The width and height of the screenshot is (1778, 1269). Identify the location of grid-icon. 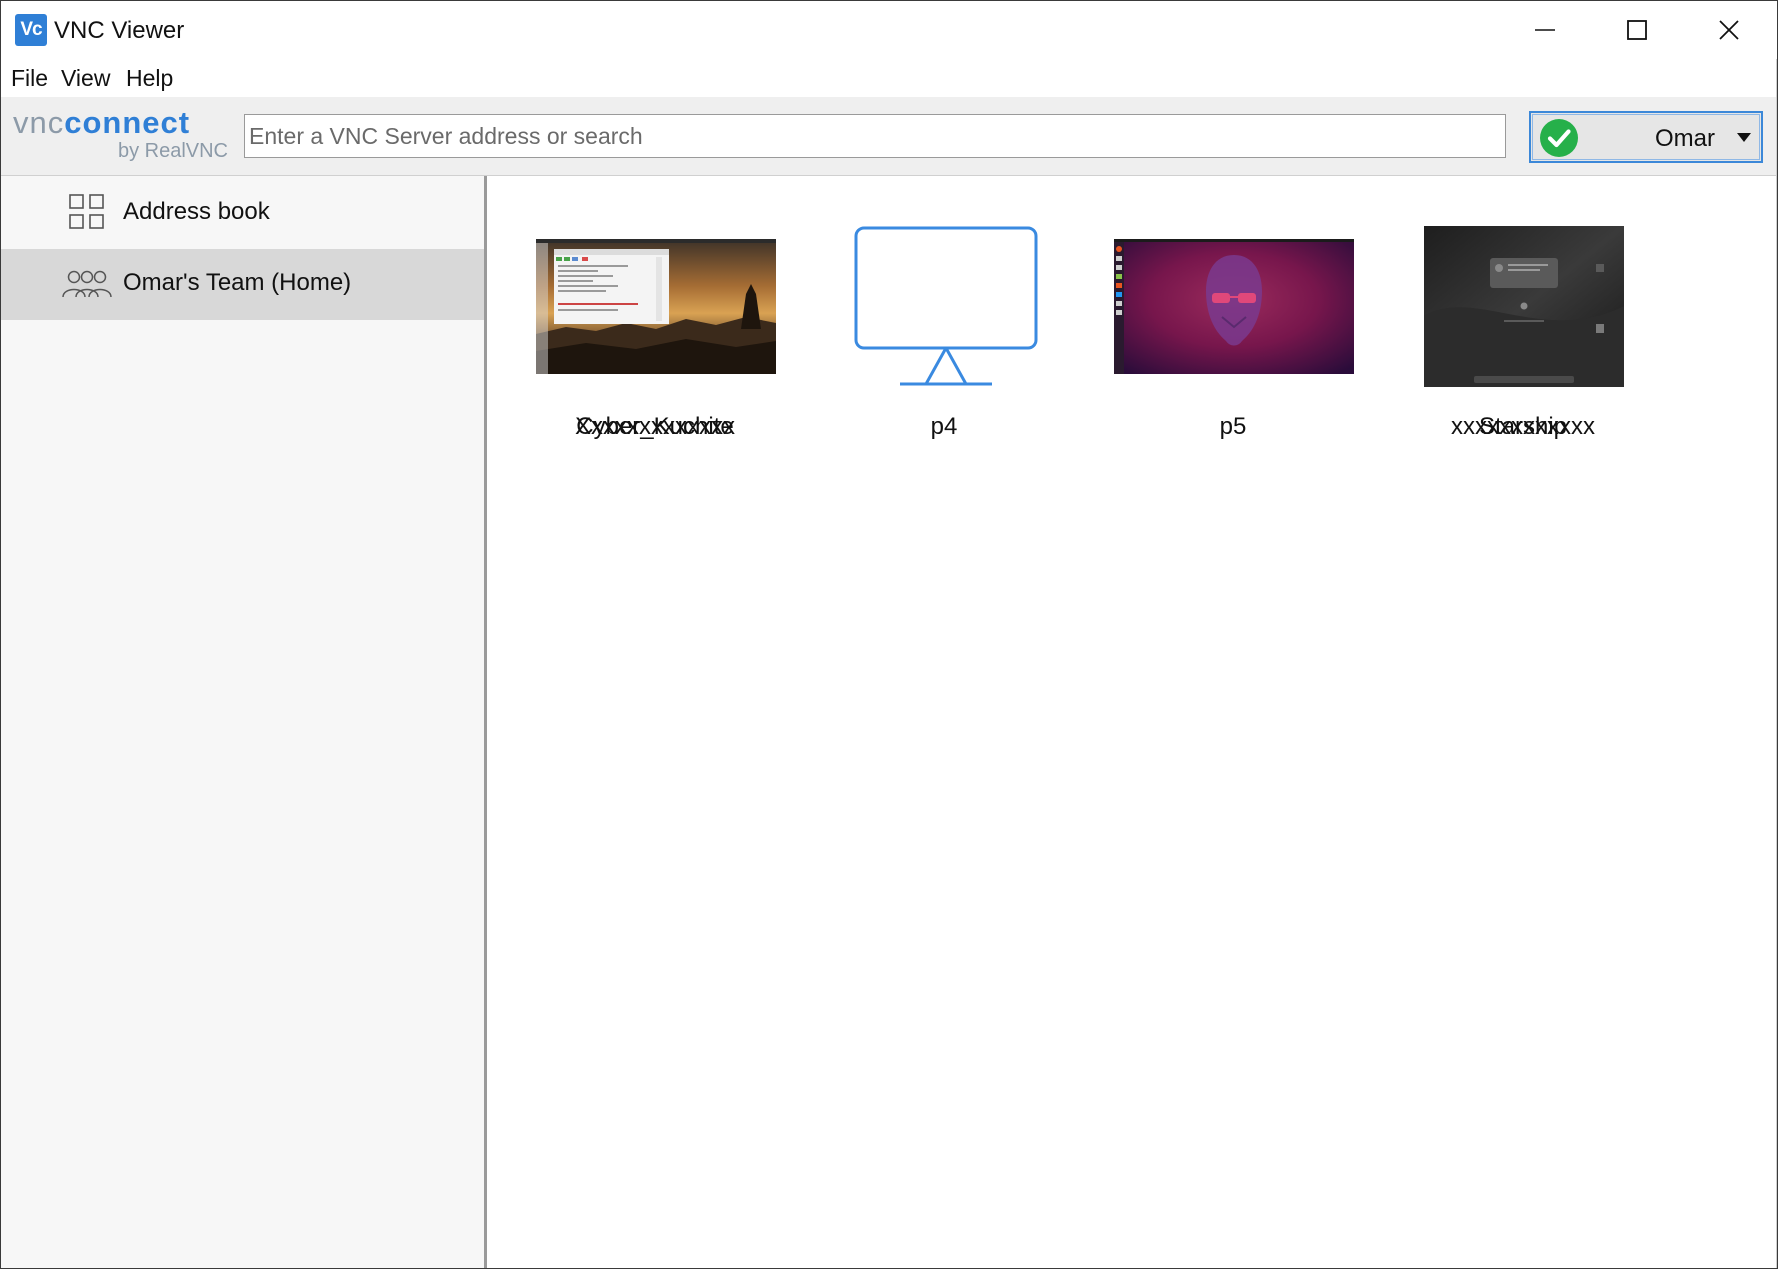
(87, 214).